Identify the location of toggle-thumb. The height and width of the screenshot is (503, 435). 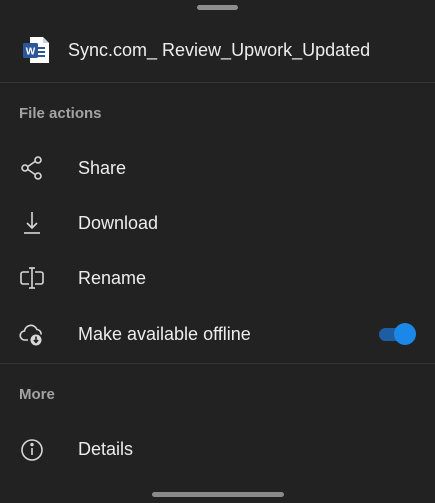
(405, 334).